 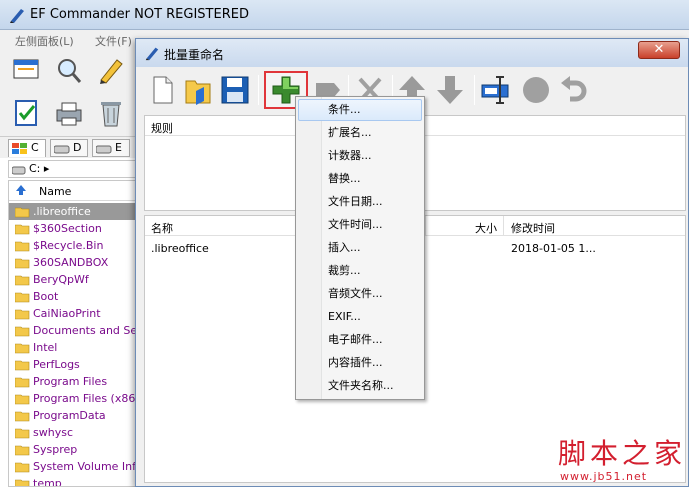 I want to click on search-icon, so click(x=69, y=71).